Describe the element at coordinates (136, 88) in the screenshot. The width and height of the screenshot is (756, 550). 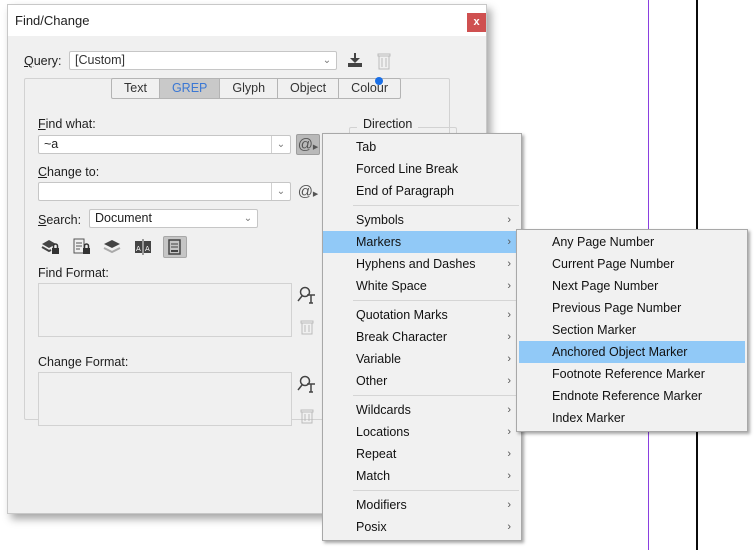
I see `tab-text: Text` at that location.